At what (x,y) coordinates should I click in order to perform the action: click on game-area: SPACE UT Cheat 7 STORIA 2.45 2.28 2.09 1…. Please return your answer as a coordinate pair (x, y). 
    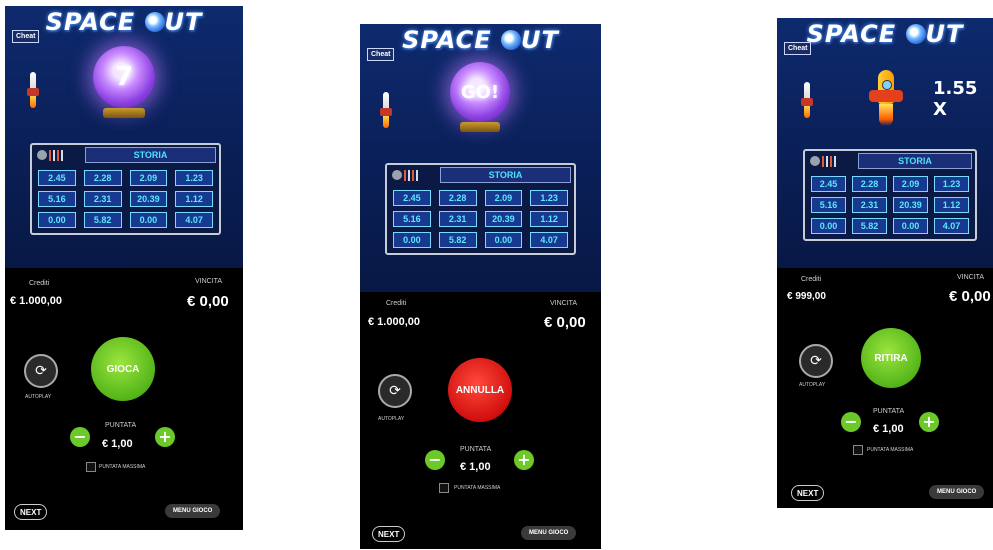
    Looking at the image, I should click on (124, 137).